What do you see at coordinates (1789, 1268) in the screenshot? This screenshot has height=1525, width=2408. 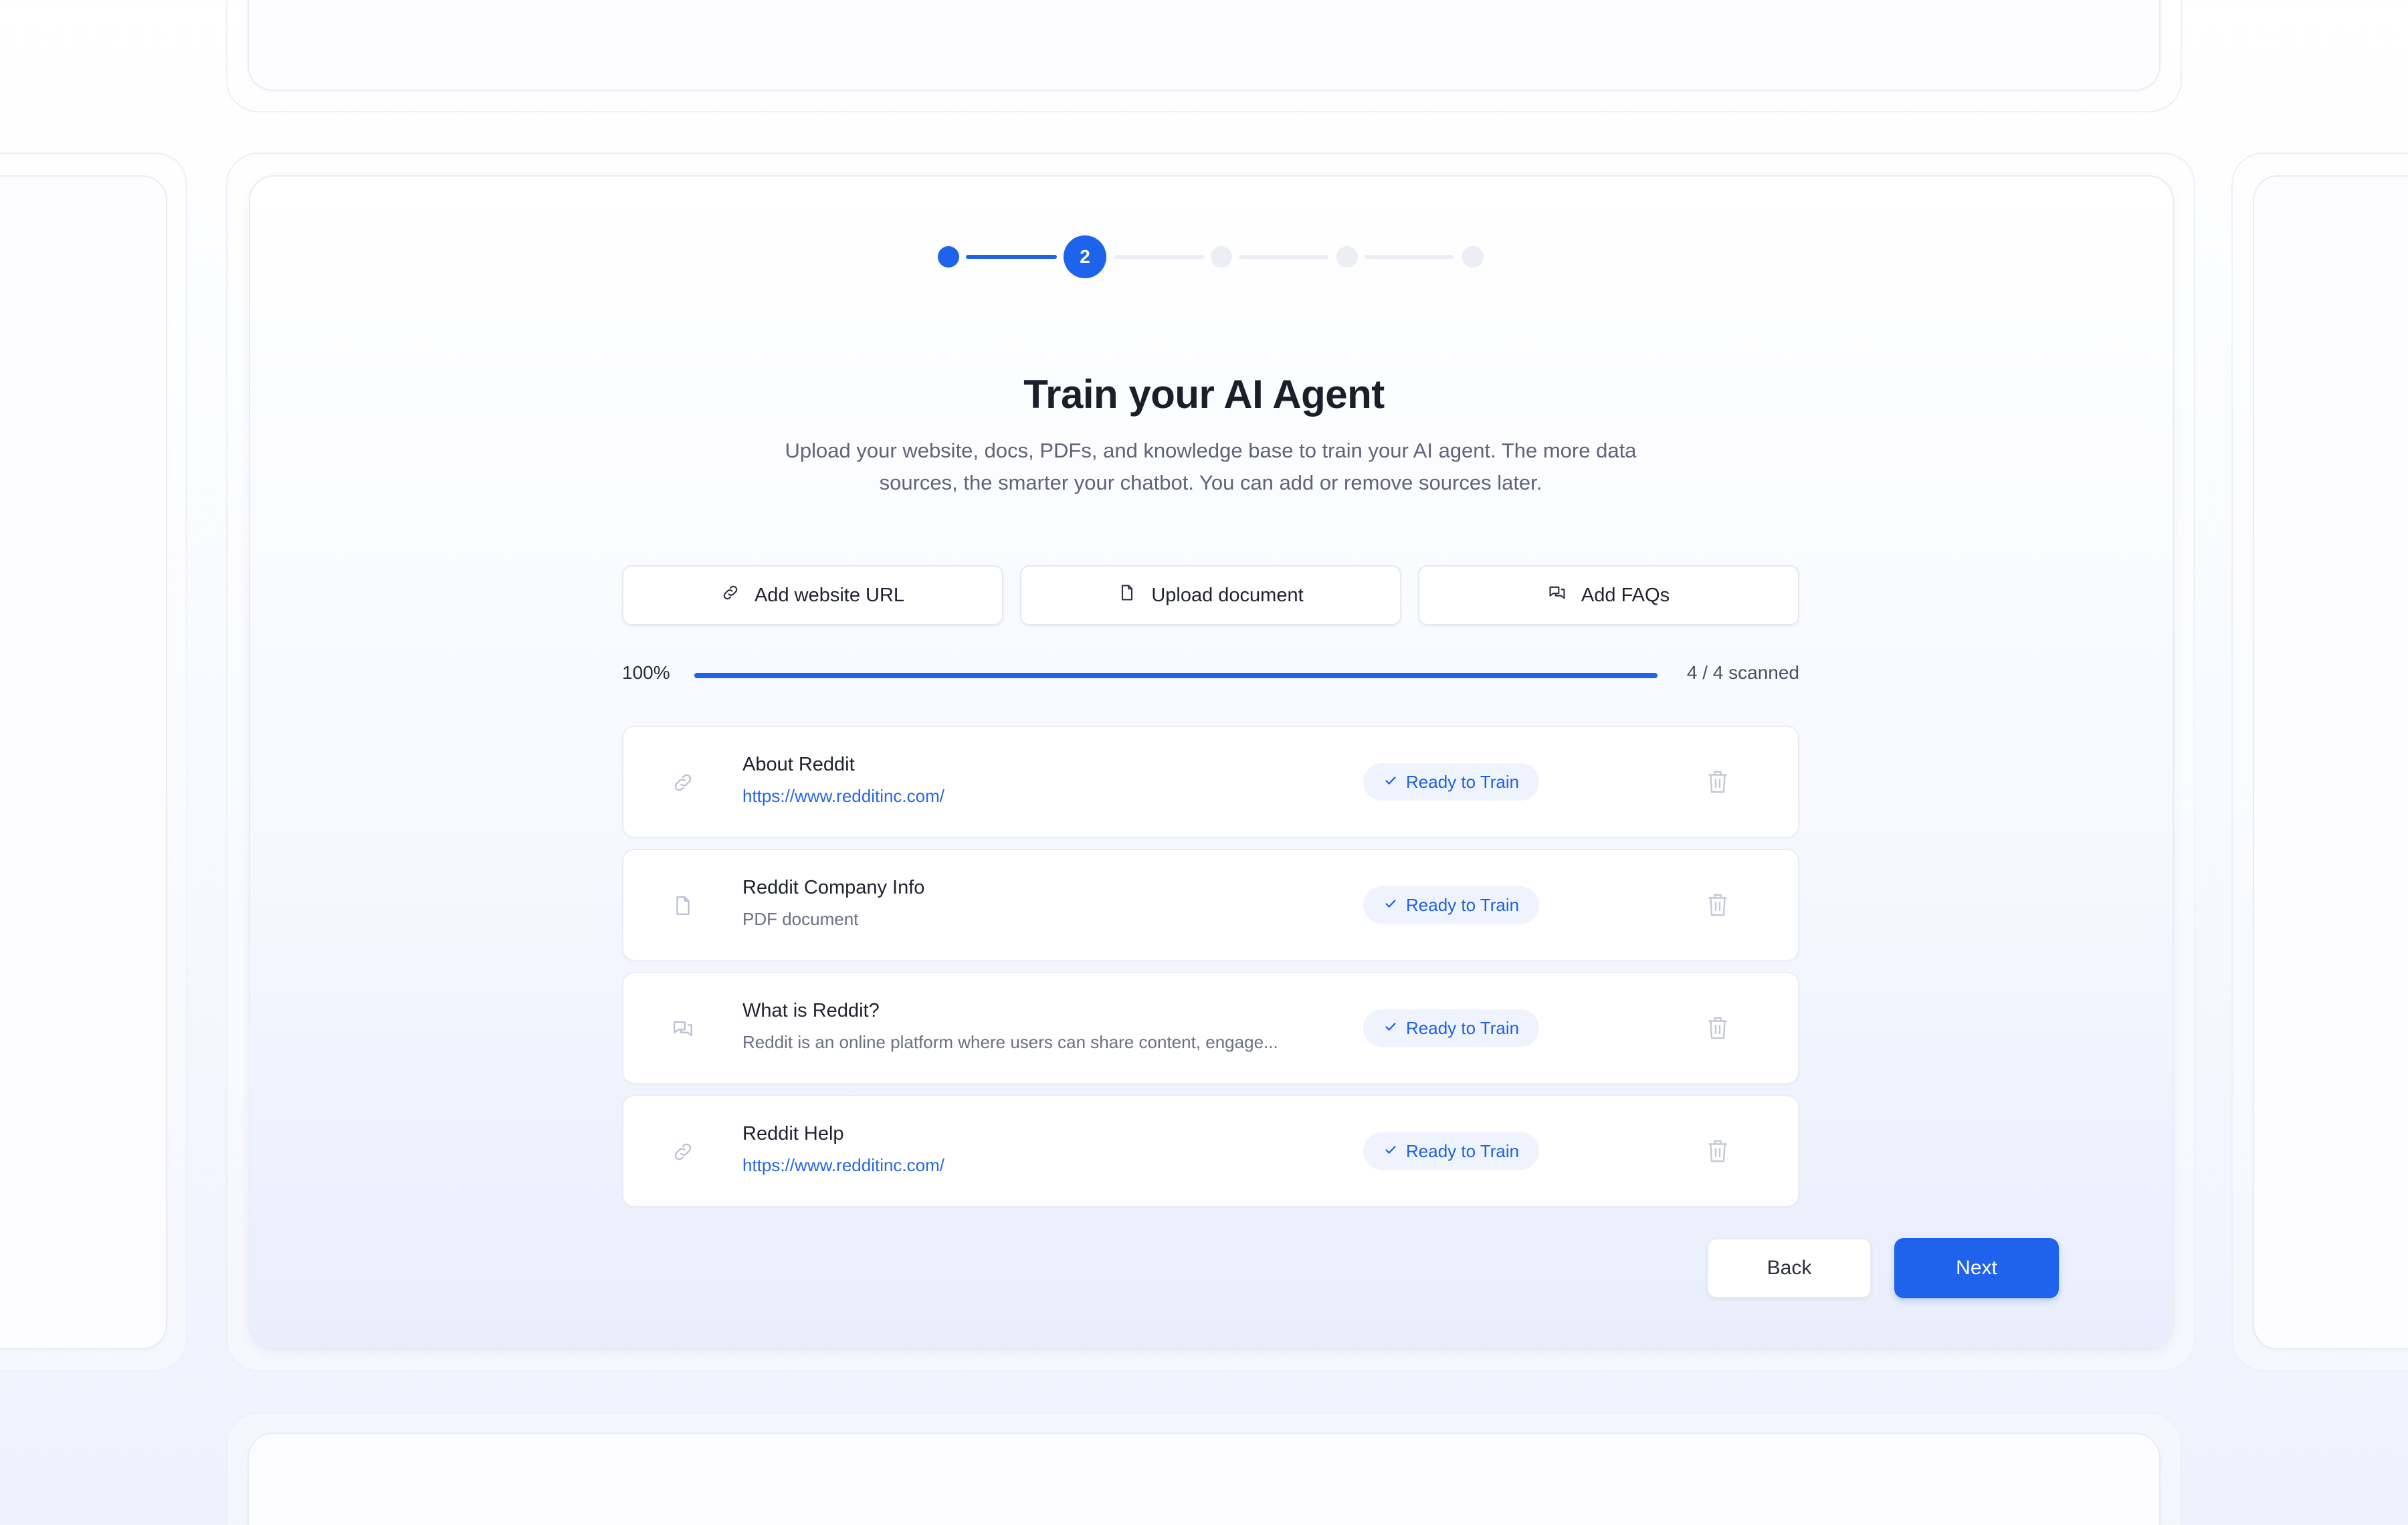 I see `back-button: Back` at bounding box center [1789, 1268].